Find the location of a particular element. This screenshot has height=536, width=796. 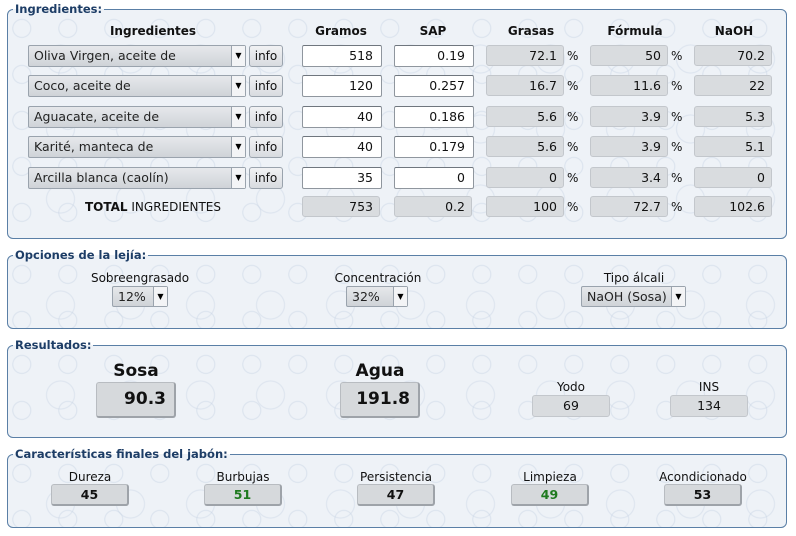

ingredient-name: Arcilla blanca (caolín) is located at coordinates (101, 177).